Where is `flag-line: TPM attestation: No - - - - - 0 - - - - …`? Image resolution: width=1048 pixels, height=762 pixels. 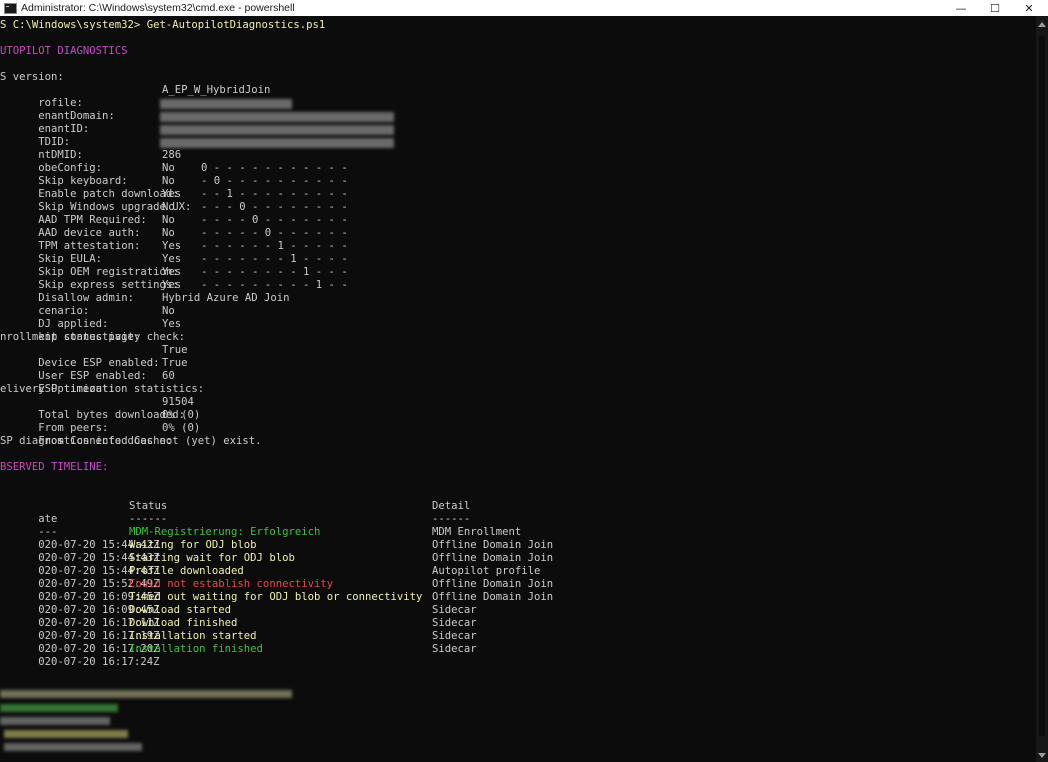 flag-line: TPM attestation: No - - - - - 0 - - - - … is located at coordinates (173, 239).